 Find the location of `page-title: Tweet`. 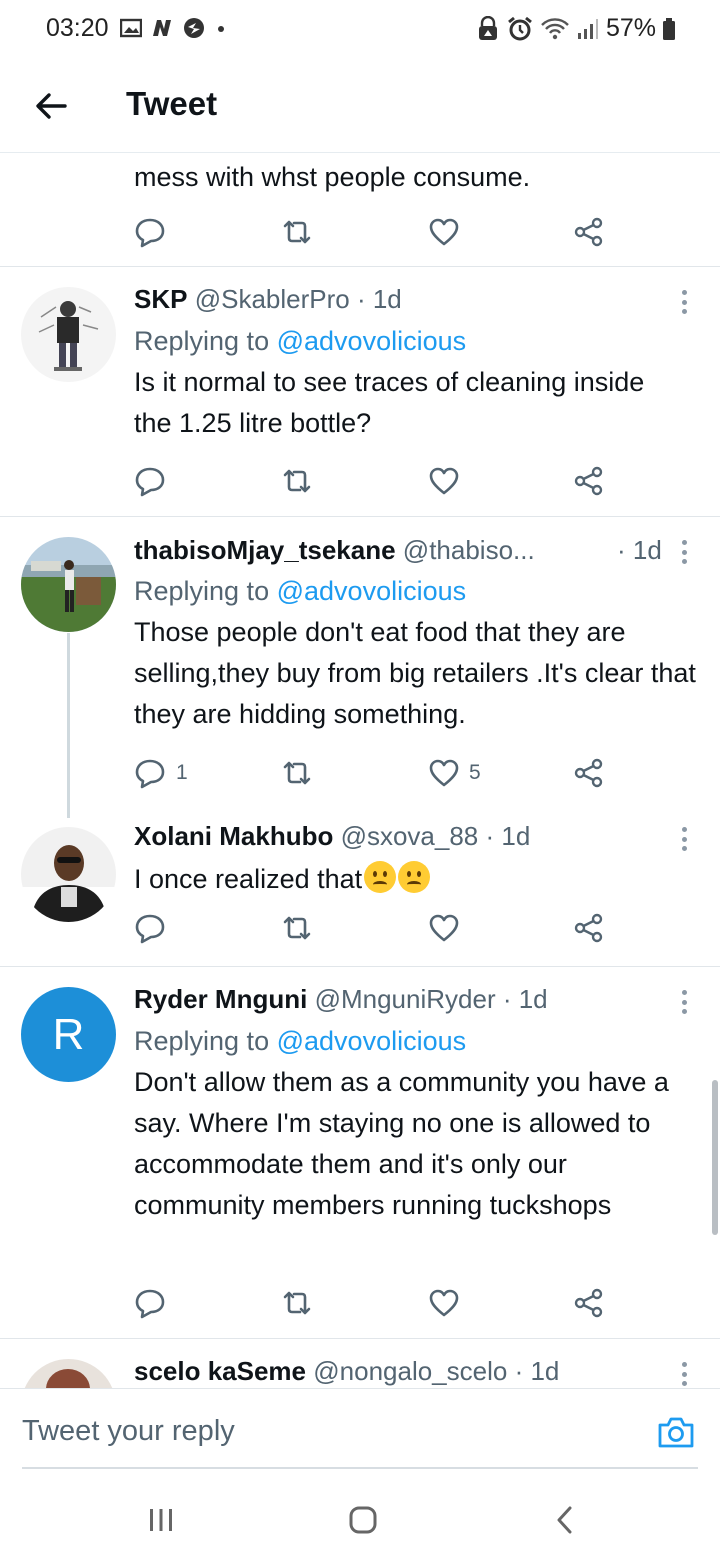

page-title: Tweet is located at coordinates (172, 103).